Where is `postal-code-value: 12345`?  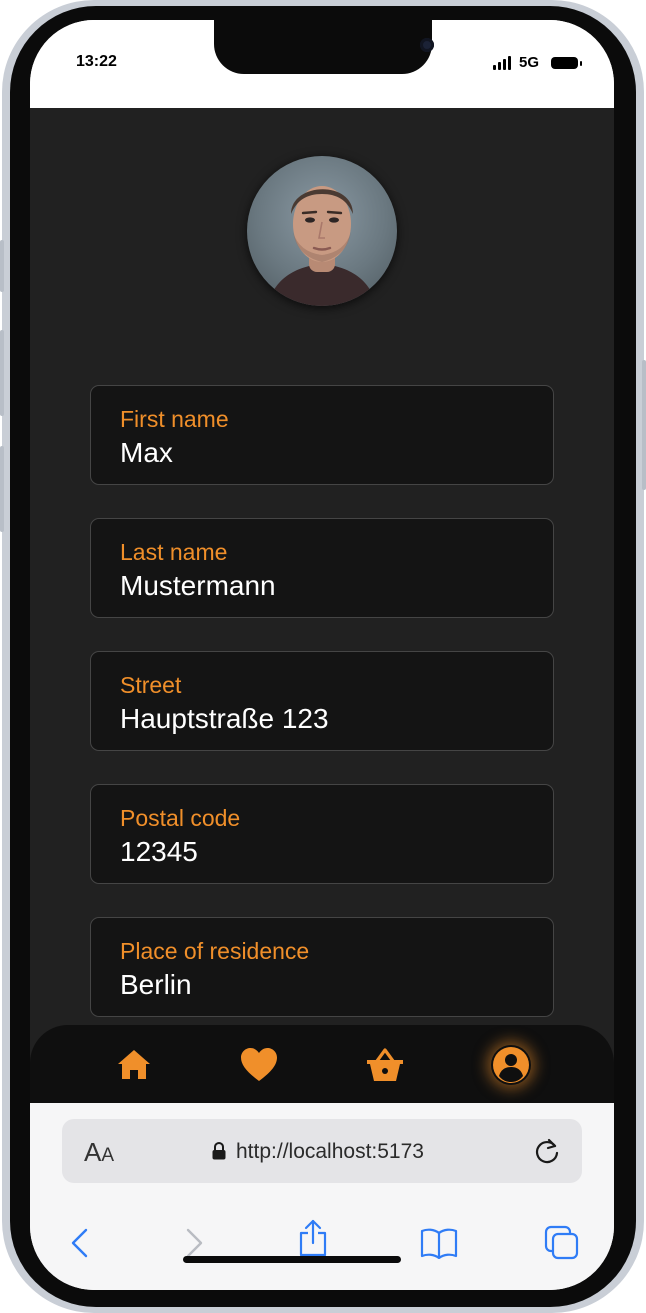 postal-code-value: 12345 is located at coordinates (159, 852).